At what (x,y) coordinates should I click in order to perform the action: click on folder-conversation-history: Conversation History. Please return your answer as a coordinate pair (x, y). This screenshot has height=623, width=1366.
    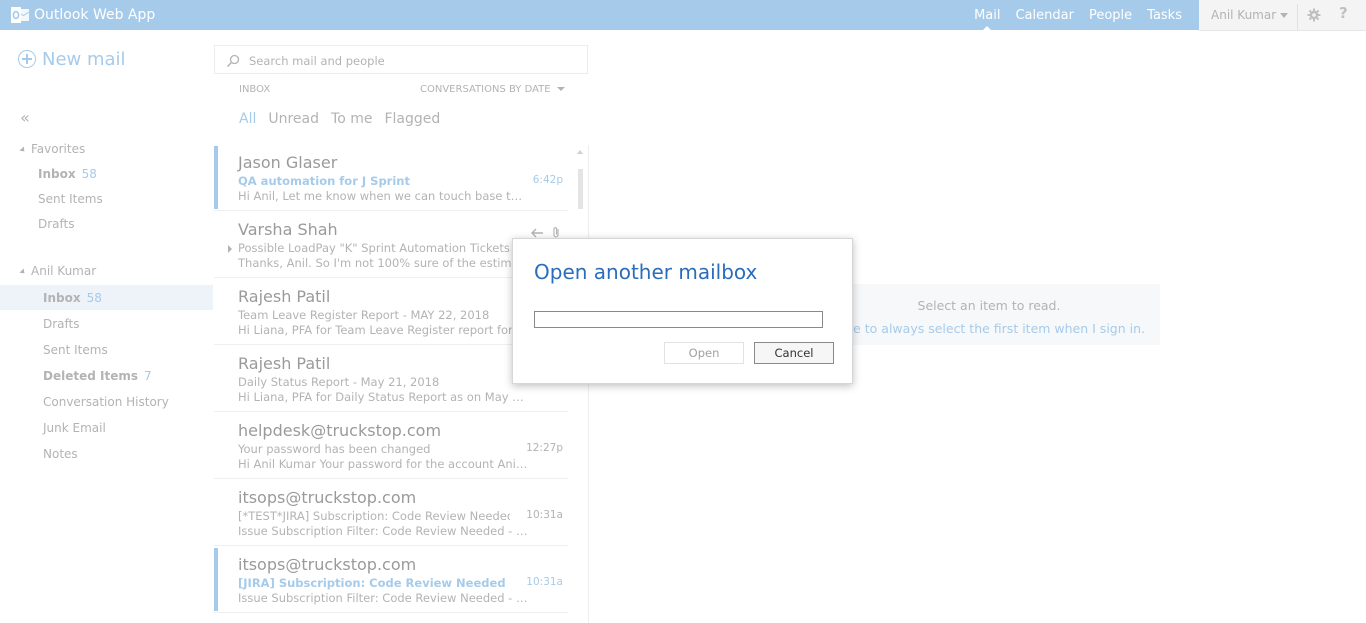
    Looking at the image, I should click on (106, 402).